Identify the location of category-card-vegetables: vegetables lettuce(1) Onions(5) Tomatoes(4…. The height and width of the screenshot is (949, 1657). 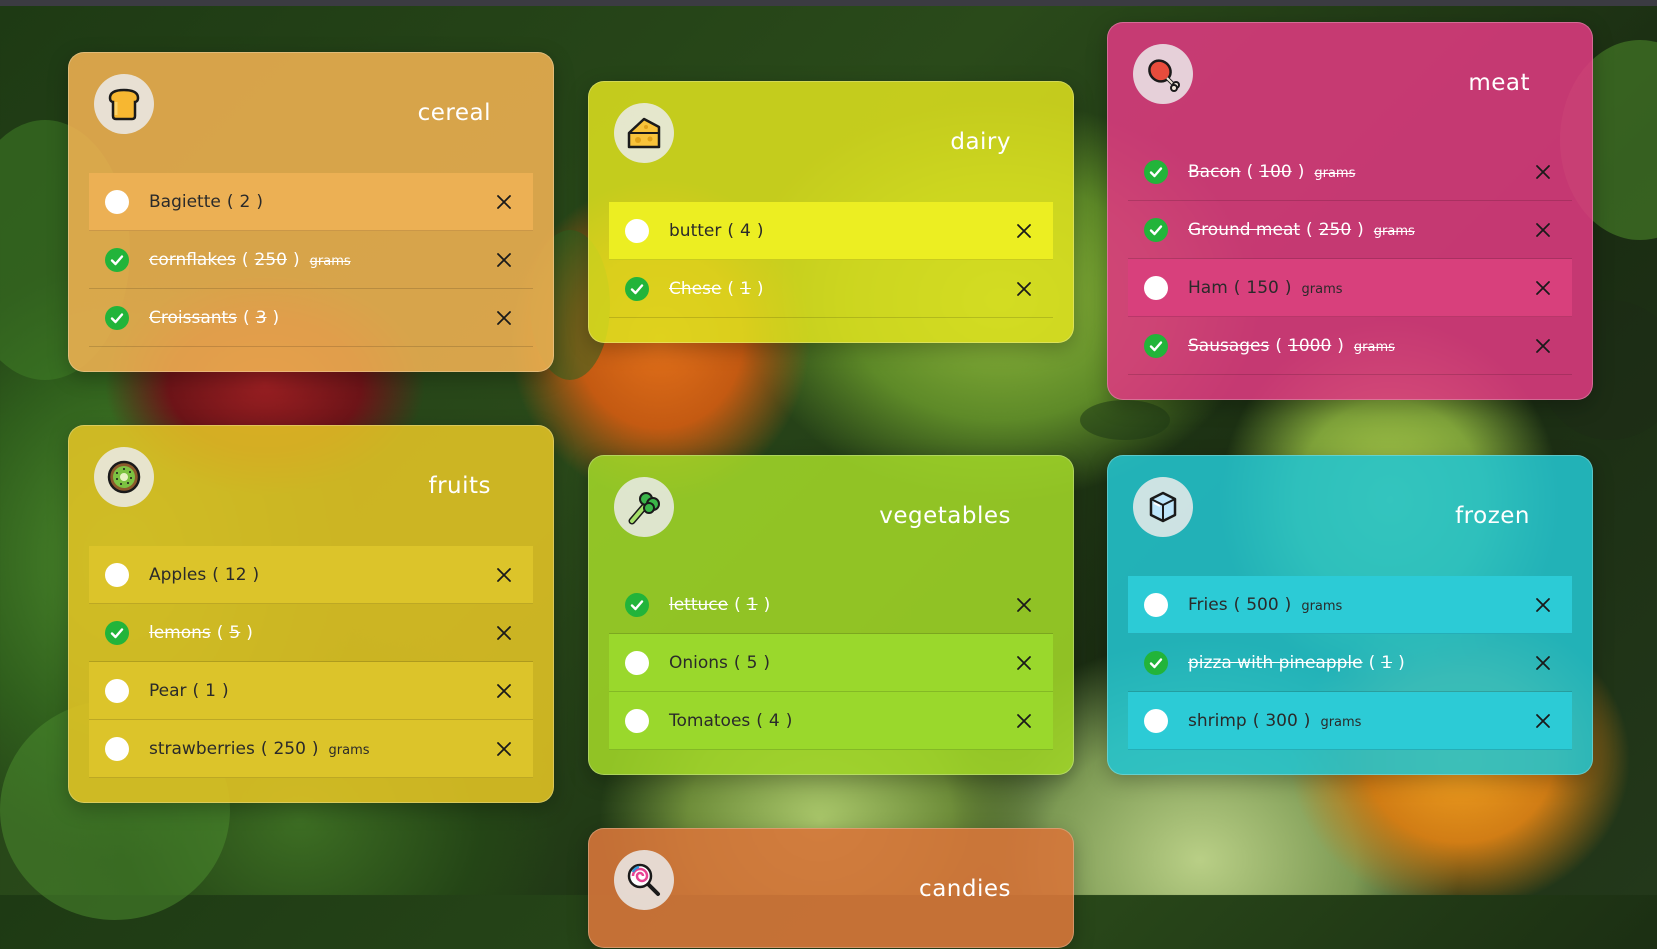
(831, 615).